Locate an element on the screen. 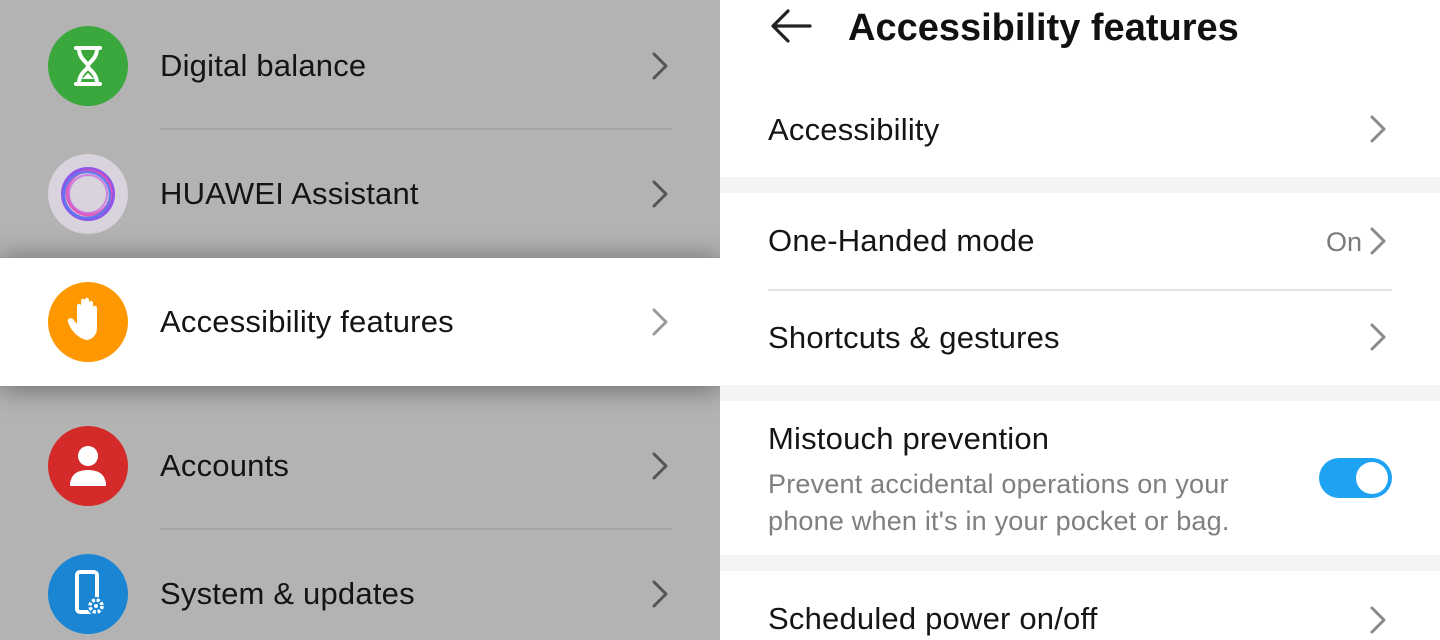 This screenshot has width=1440, height=640. settings-item-accessibility-features: Accessibility features is located at coordinates (360, 322).